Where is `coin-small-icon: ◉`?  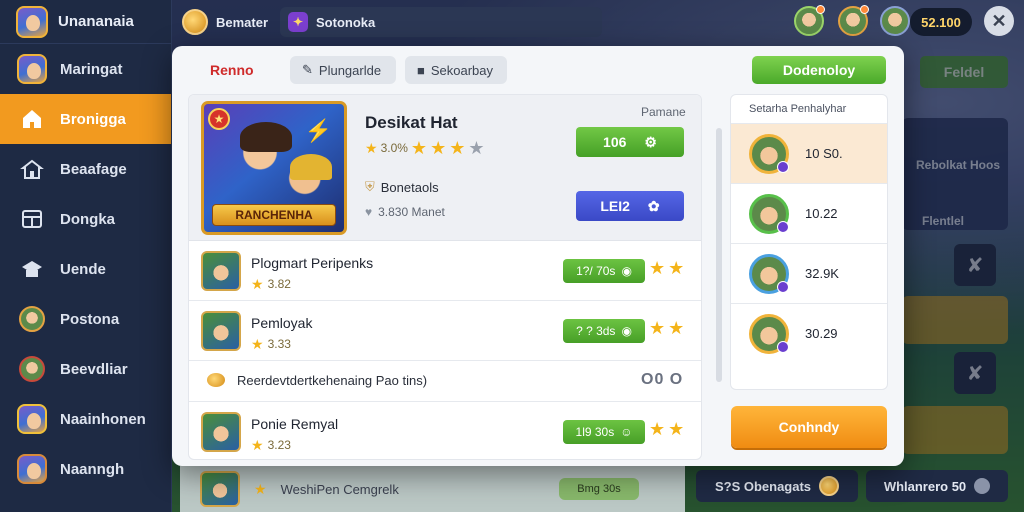
coin-small-icon: ◉ is located at coordinates (626, 331).